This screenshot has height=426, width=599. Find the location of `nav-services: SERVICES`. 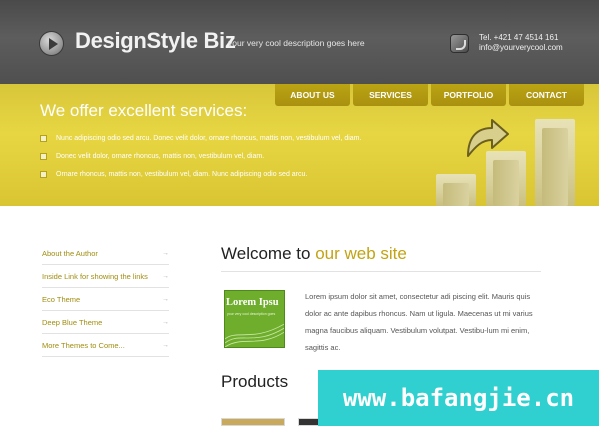

nav-services: SERVICES is located at coordinates (390, 95).